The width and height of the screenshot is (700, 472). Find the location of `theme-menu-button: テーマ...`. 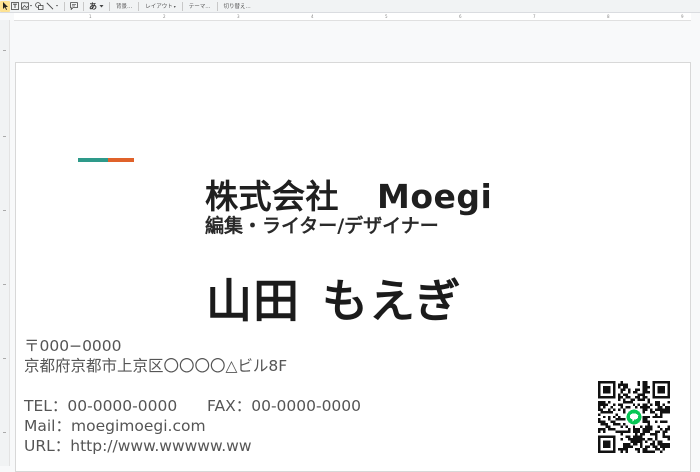

theme-menu-button: テーマ... is located at coordinates (200, 6).